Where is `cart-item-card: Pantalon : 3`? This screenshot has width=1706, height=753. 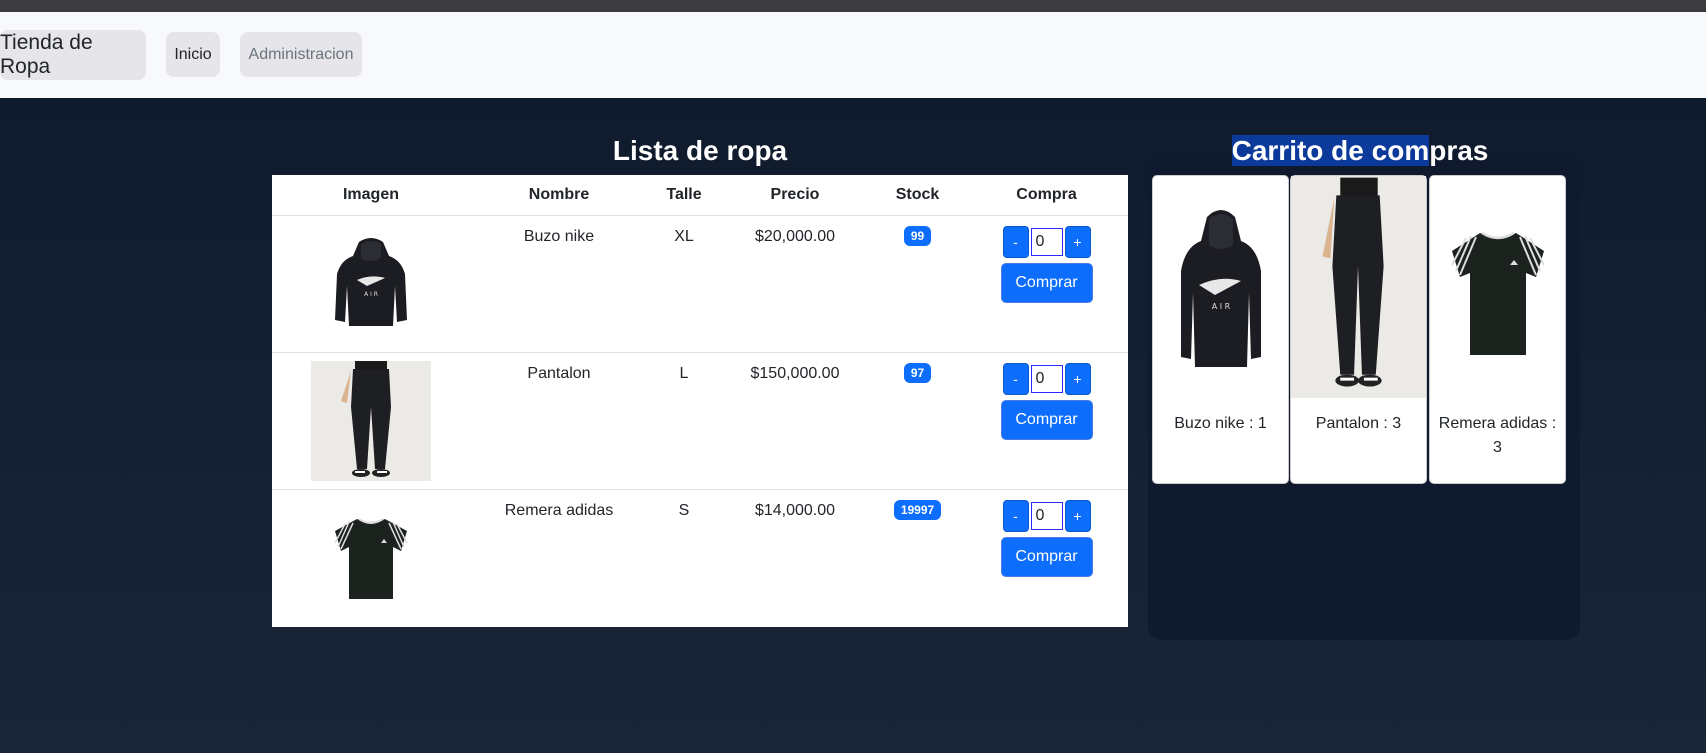 cart-item-card: Pantalon : 3 is located at coordinates (1358, 329).